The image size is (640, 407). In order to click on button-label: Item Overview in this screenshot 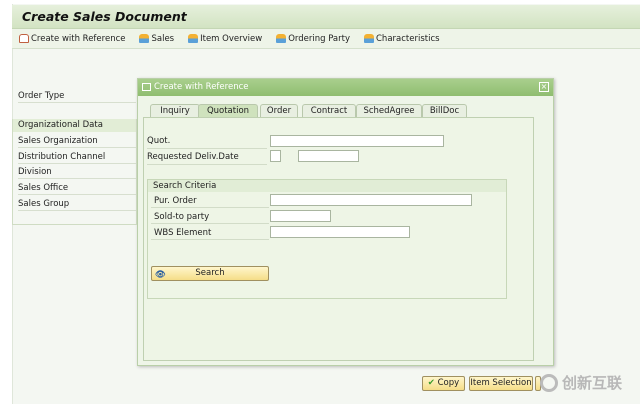, I will do `click(231, 38)`.